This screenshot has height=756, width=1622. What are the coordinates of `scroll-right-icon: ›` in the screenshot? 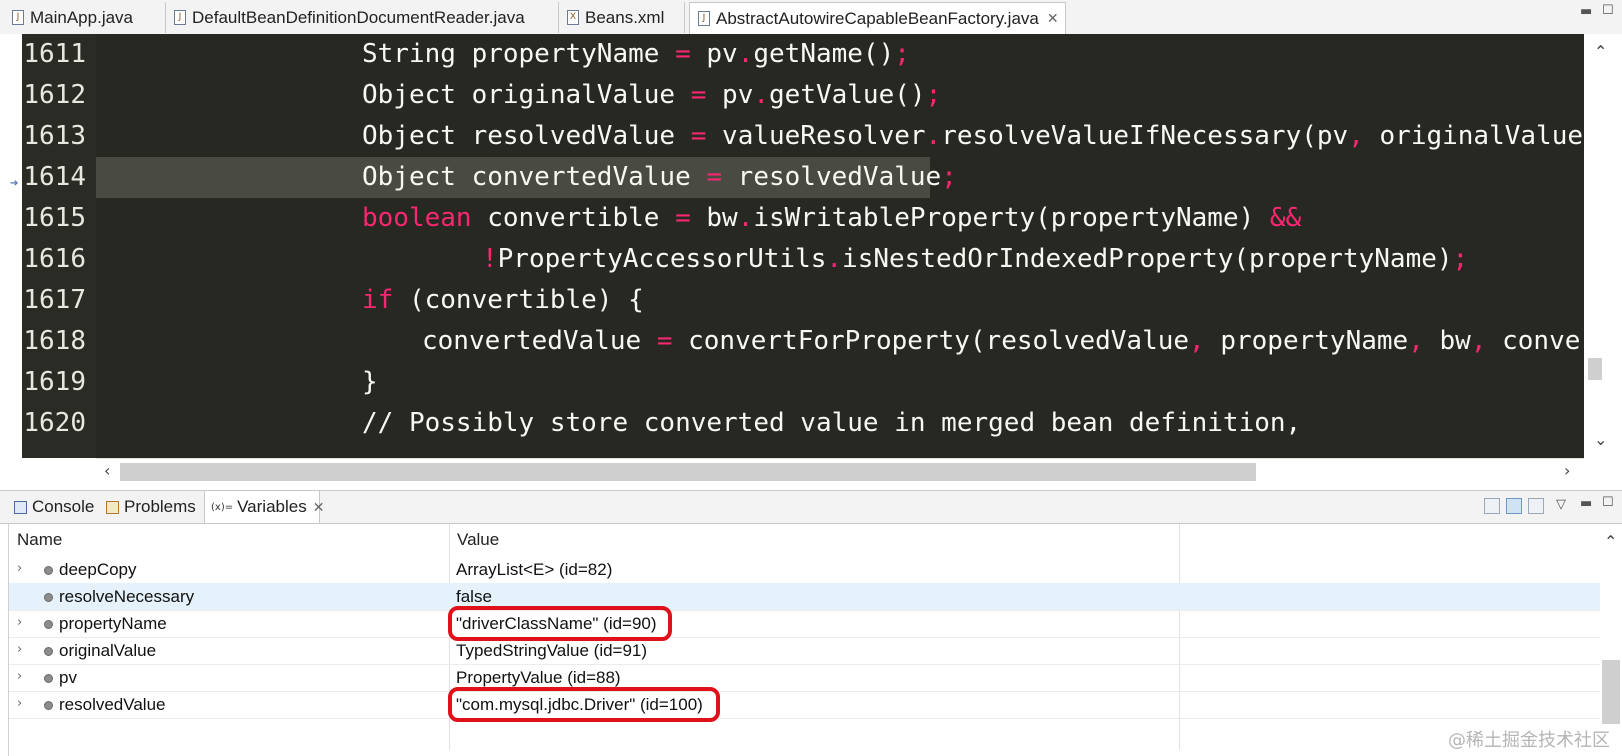 It's located at (1567, 470).